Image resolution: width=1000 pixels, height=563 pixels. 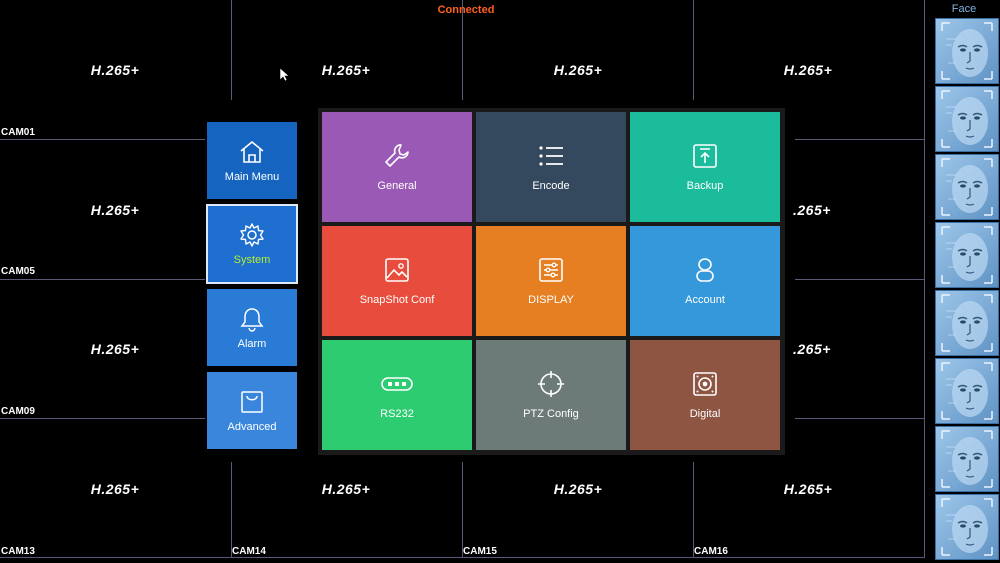 What do you see at coordinates (252, 260) in the screenshot?
I see `side-menu-label: System` at bounding box center [252, 260].